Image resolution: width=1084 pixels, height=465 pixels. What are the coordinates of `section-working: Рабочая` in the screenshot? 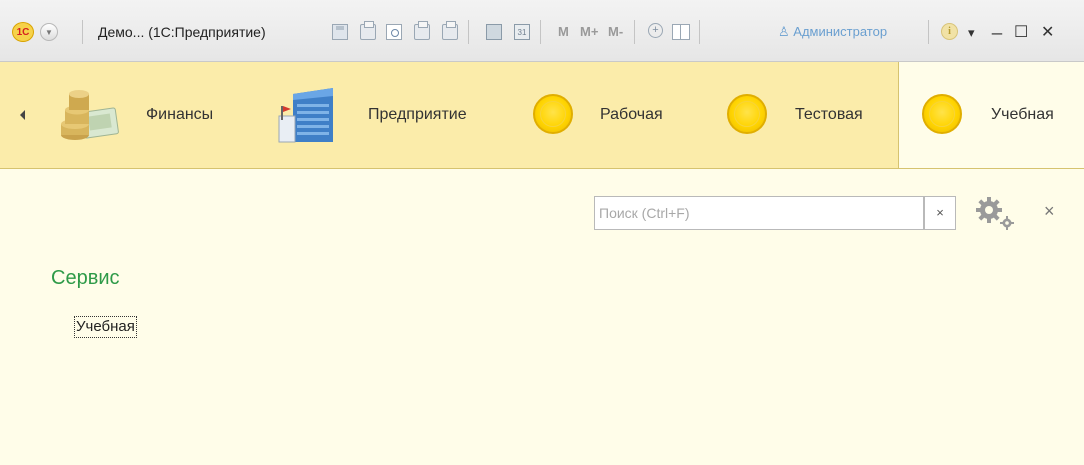 It's located at (631, 115).